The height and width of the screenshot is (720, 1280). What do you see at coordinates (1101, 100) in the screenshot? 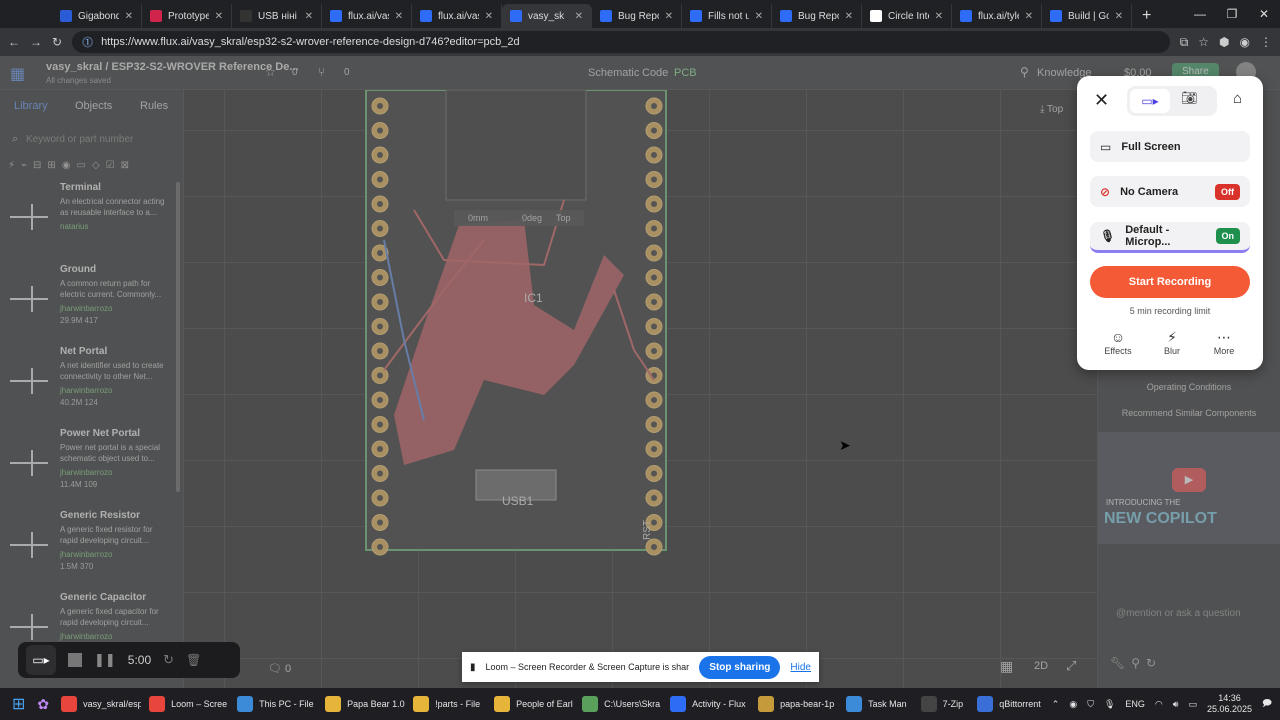
I see `close-icon: ✕` at bounding box center [1101, 100].